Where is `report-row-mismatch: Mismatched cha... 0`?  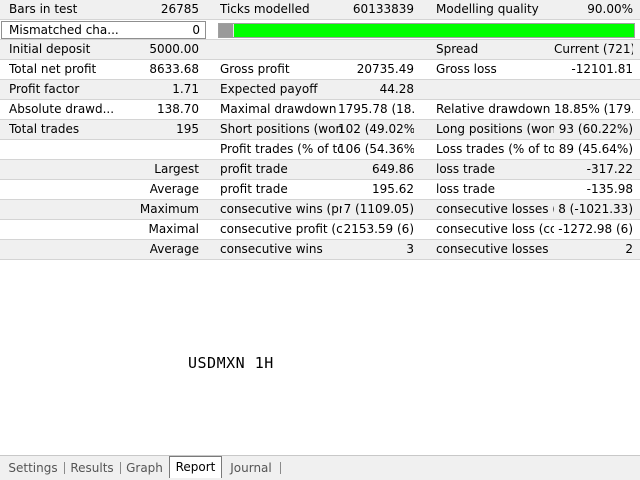 report-row-mismatch: Mismatched cha... 0 is located at coordinates (320, 30).